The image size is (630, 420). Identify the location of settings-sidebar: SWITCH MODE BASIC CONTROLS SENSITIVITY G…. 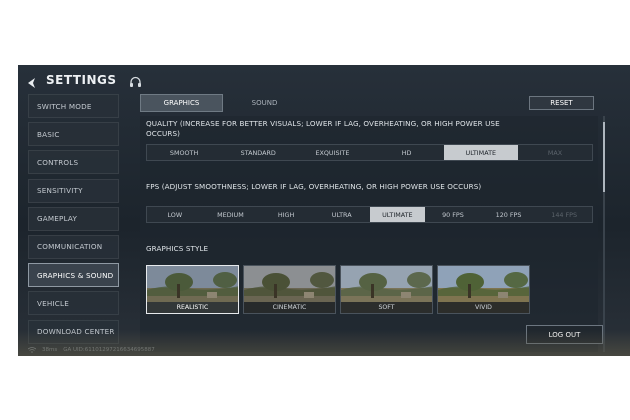
(73, 221).